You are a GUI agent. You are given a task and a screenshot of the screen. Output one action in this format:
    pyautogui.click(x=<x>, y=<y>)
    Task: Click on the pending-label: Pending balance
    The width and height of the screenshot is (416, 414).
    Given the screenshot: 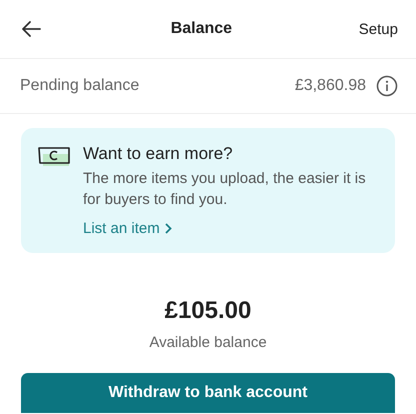 What is the action you would take?
    pyautogui.click(x=80, y=86)
    